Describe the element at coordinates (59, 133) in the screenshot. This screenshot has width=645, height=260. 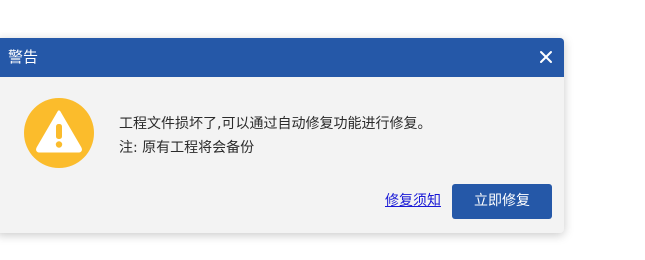
I see `warning-icon` at that location.